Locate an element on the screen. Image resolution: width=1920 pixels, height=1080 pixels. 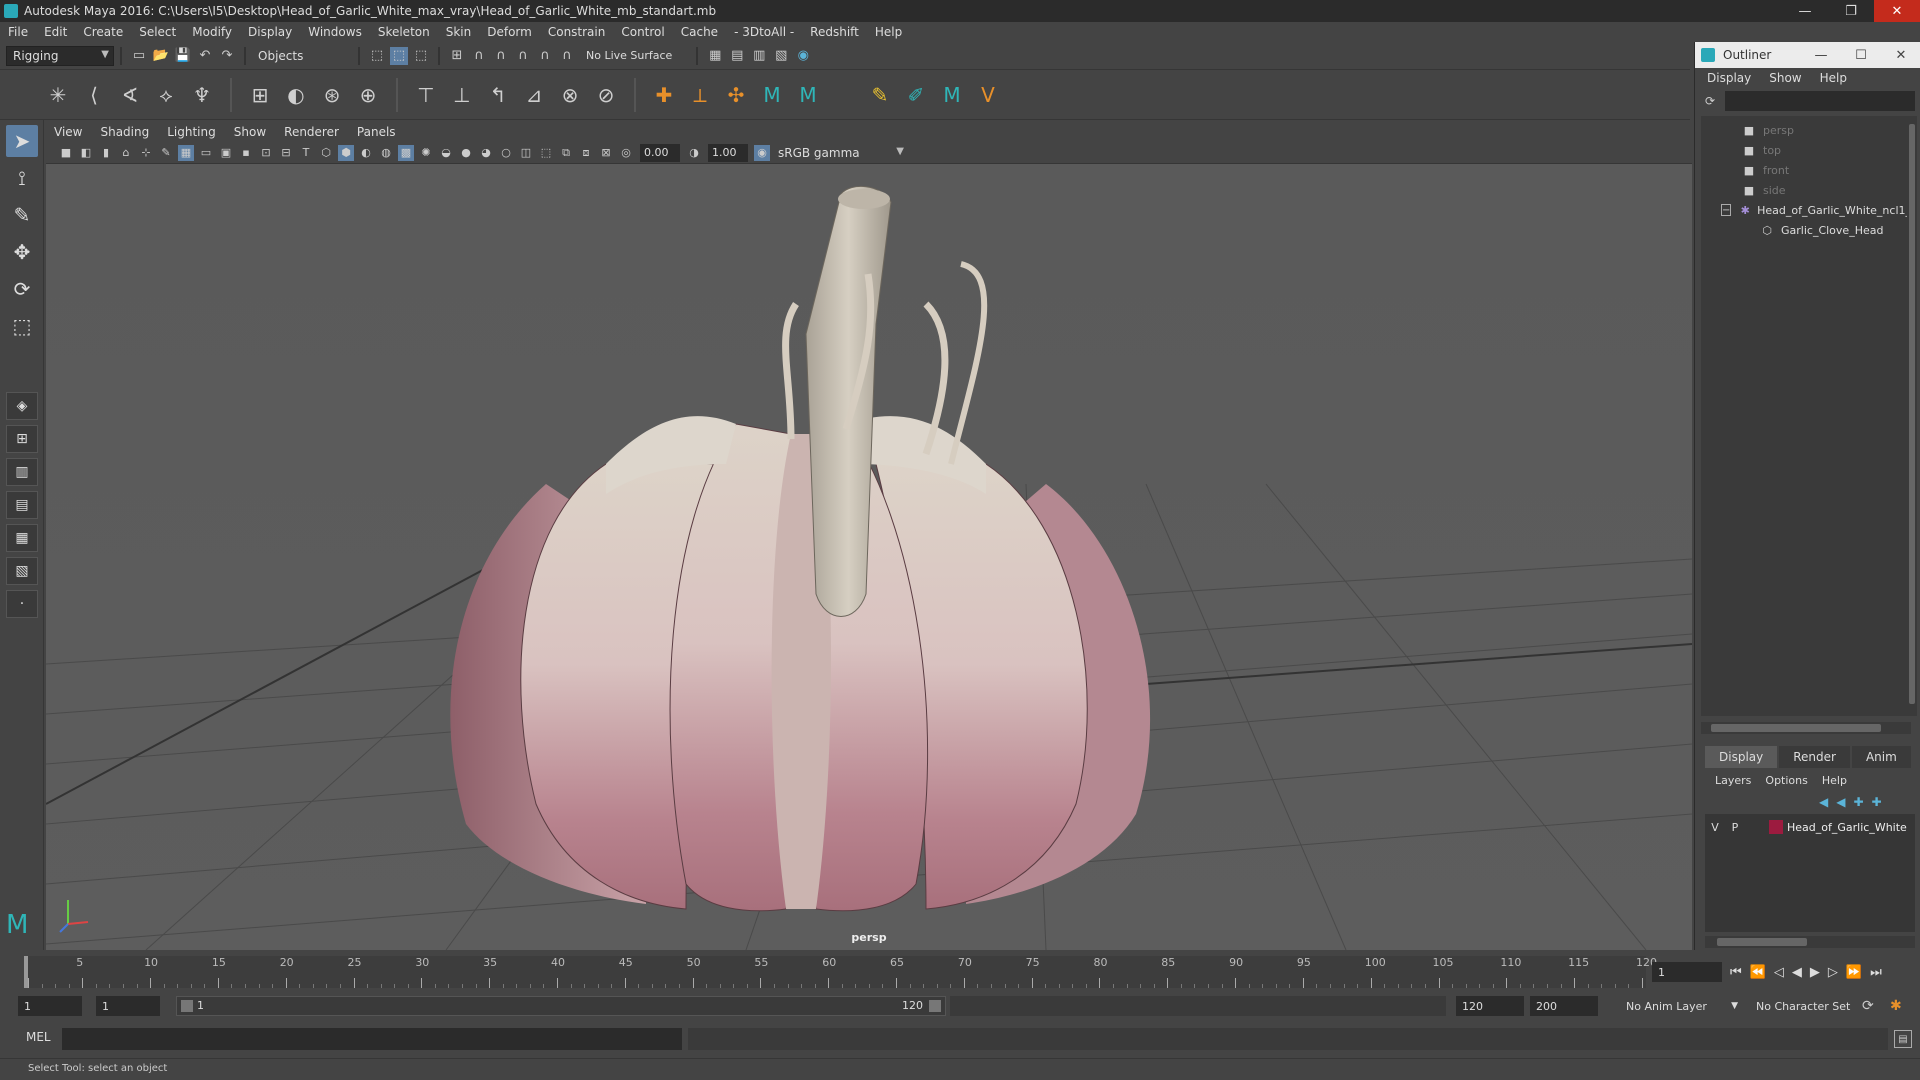
safe-title-icon: T is located at coordinates (306, 153).